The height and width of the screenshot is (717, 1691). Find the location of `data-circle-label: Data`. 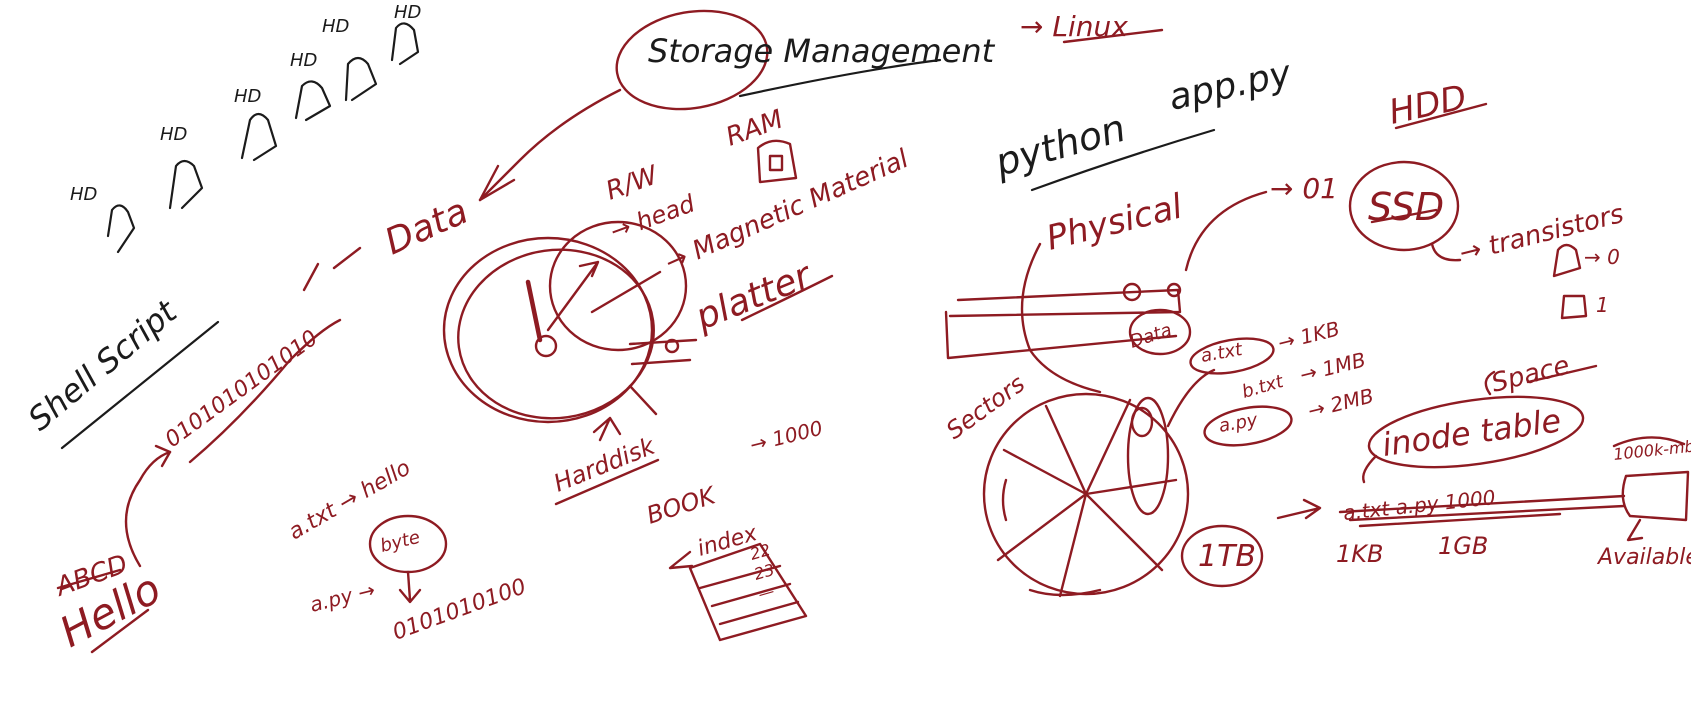

data-circle-label: Data is located at coordinates (1150, 336).